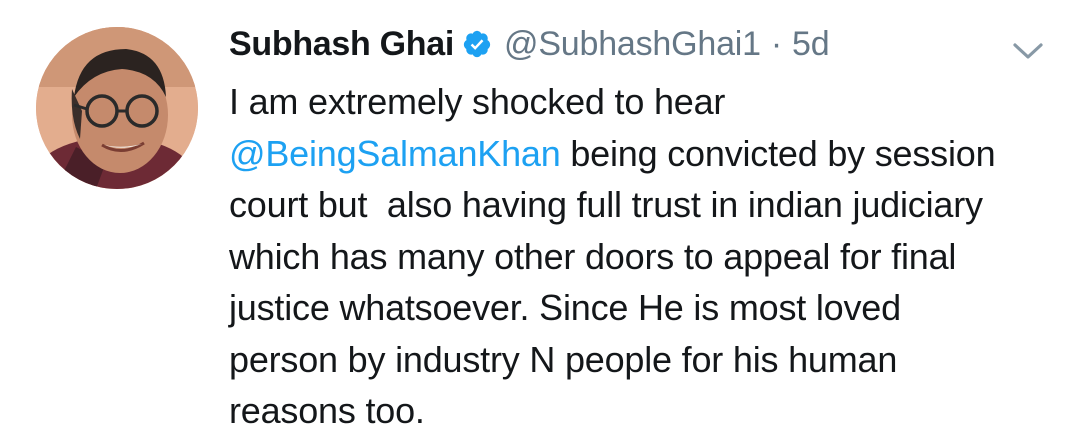 Image resolution: width=1080 pixels, height=447 pixels. Describe the element at coordinates (811, 44) in the screenshot. I see `tweet-timestamp: 5d` at that location.